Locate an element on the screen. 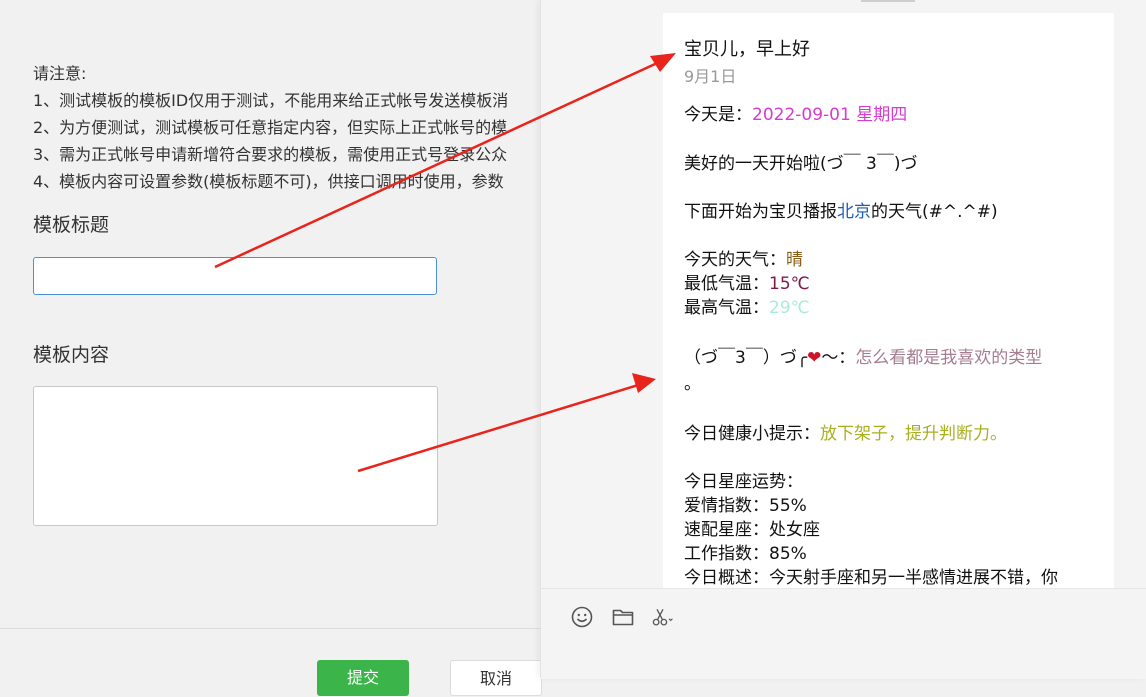 Image resolution: width=1146 pixels, height=697 pixels. submit-button: 提交 is located at coordinates (363, 678).